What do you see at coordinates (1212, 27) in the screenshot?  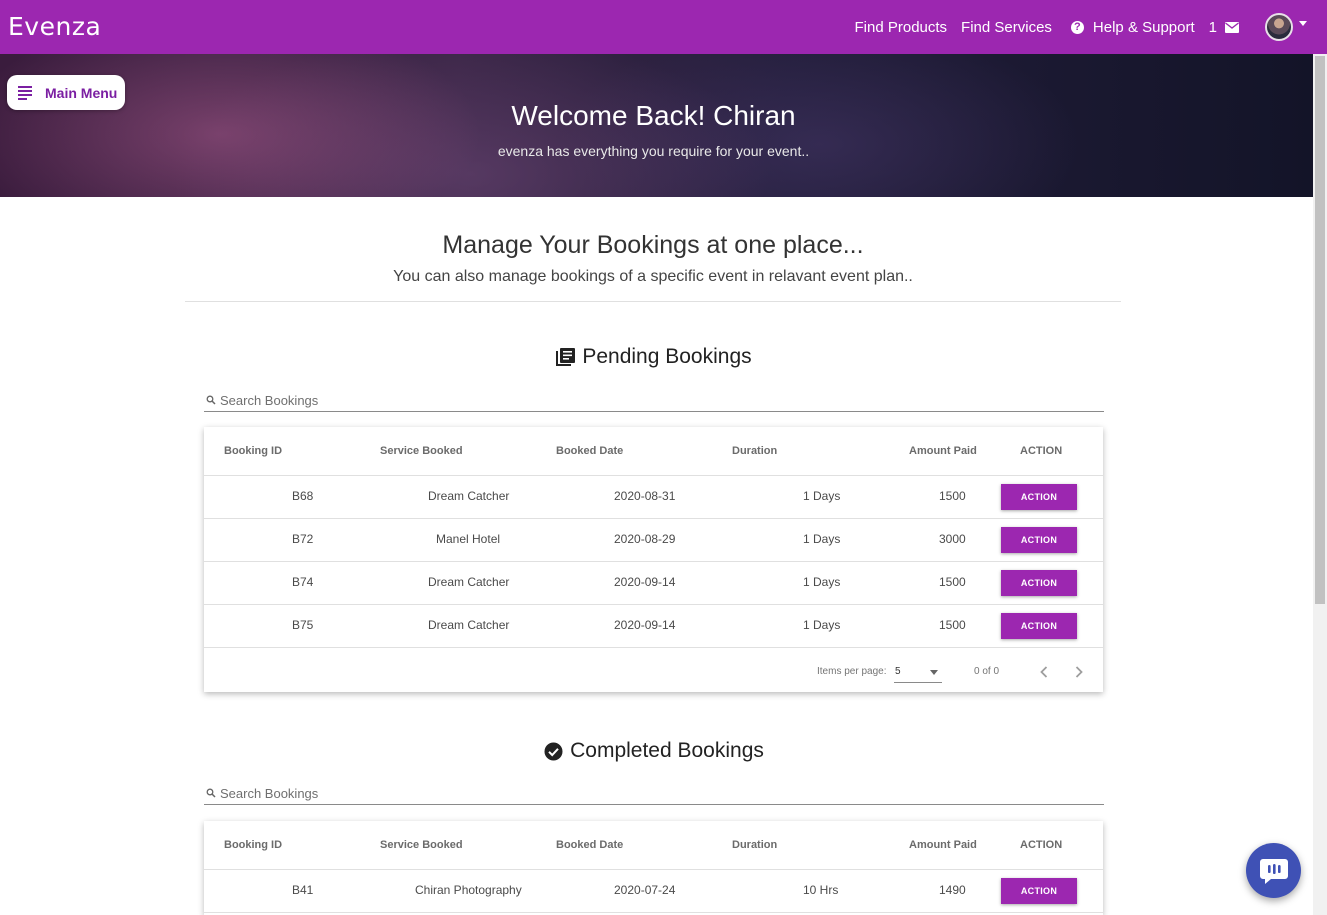 I see `mail-count: 1` at bounding box center [1212, 27].